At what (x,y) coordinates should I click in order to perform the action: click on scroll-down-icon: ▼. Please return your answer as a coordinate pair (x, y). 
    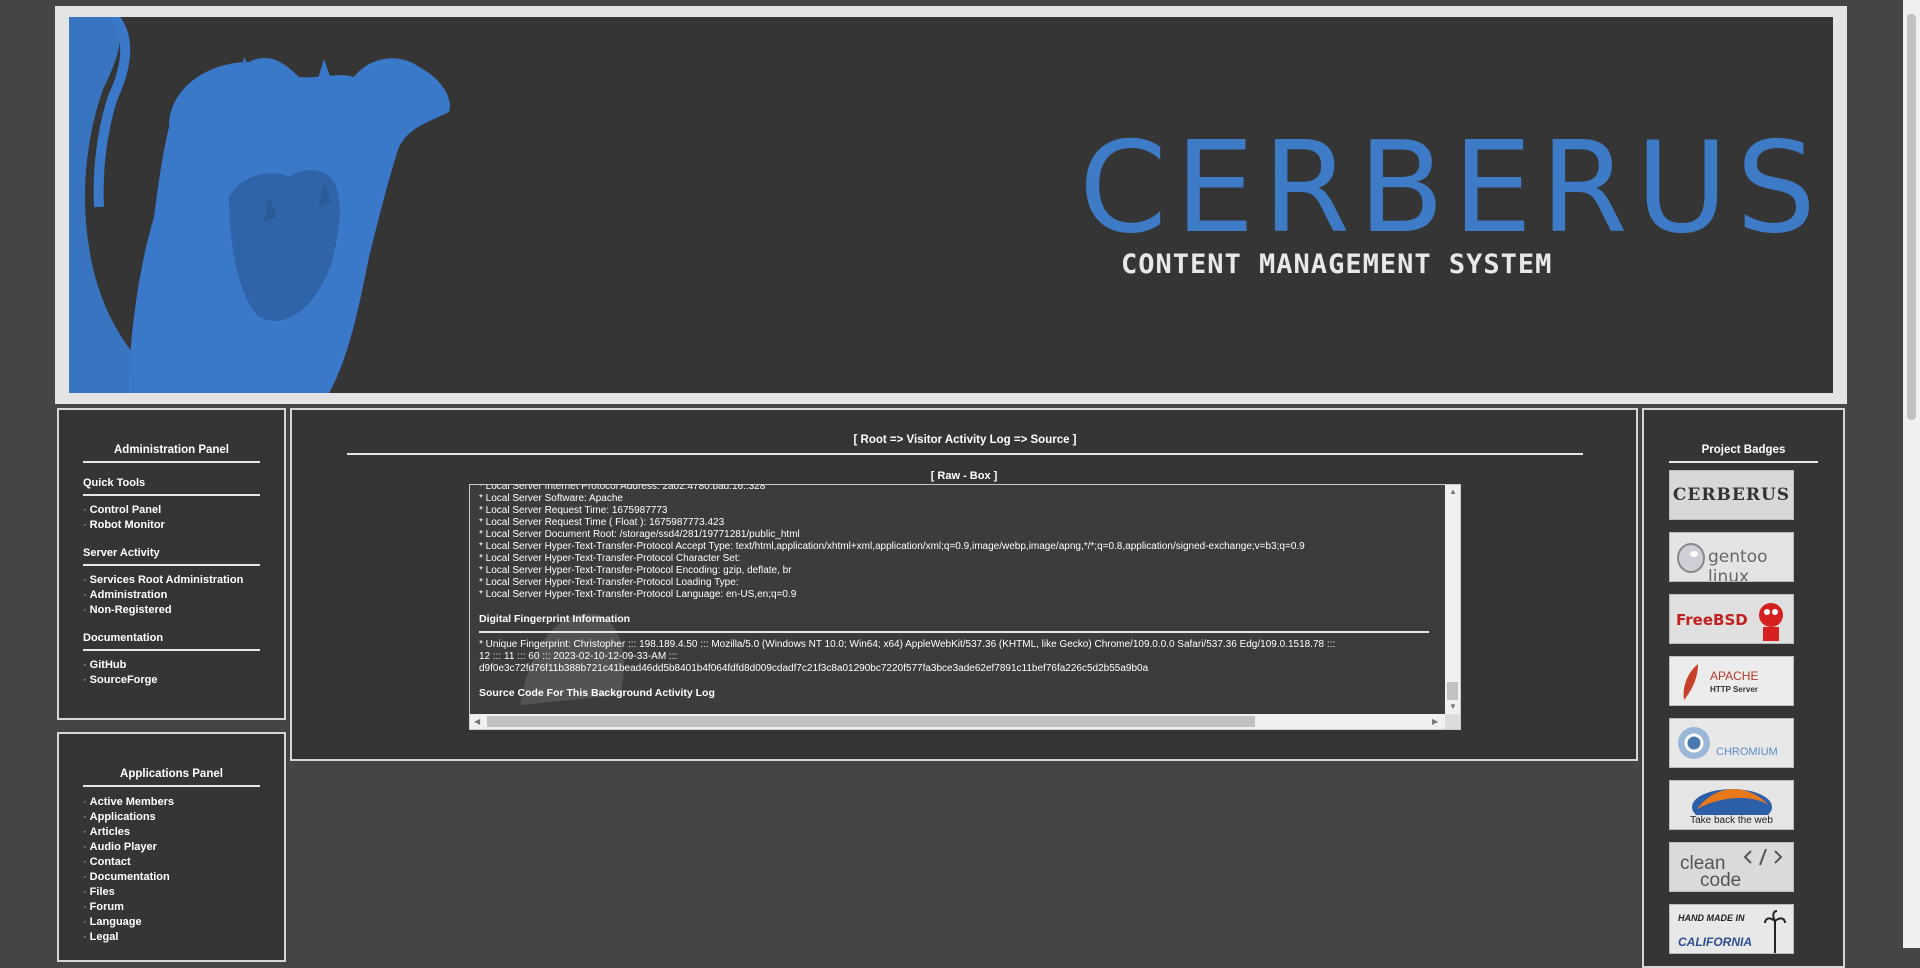
    Looking at the image, I should click on (1453, 707).